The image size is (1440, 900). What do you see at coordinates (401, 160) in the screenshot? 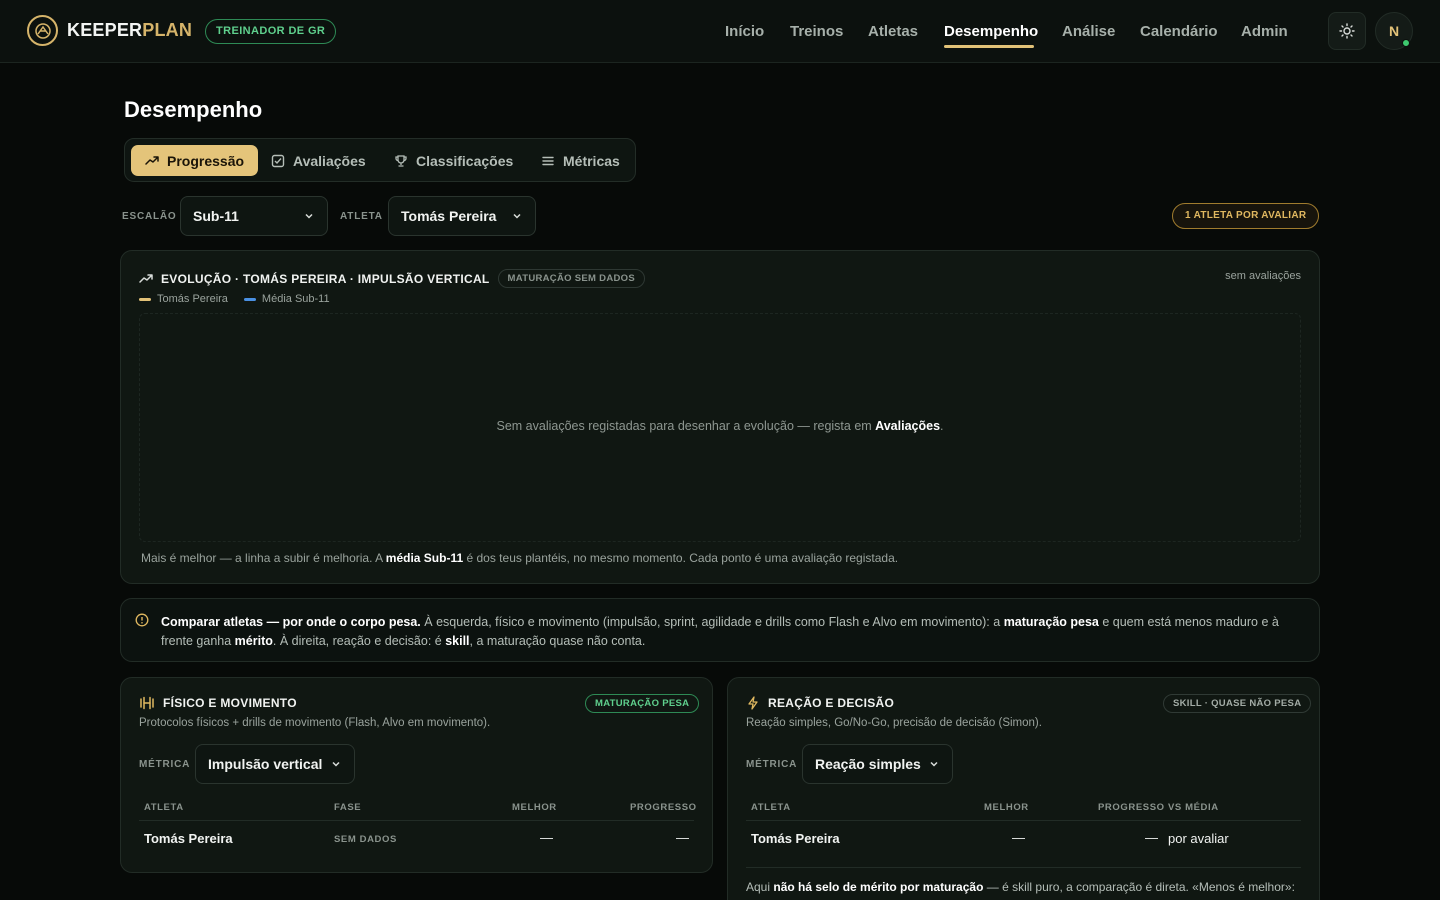
I see `trophy-icon` at bounding box center [401, 160].